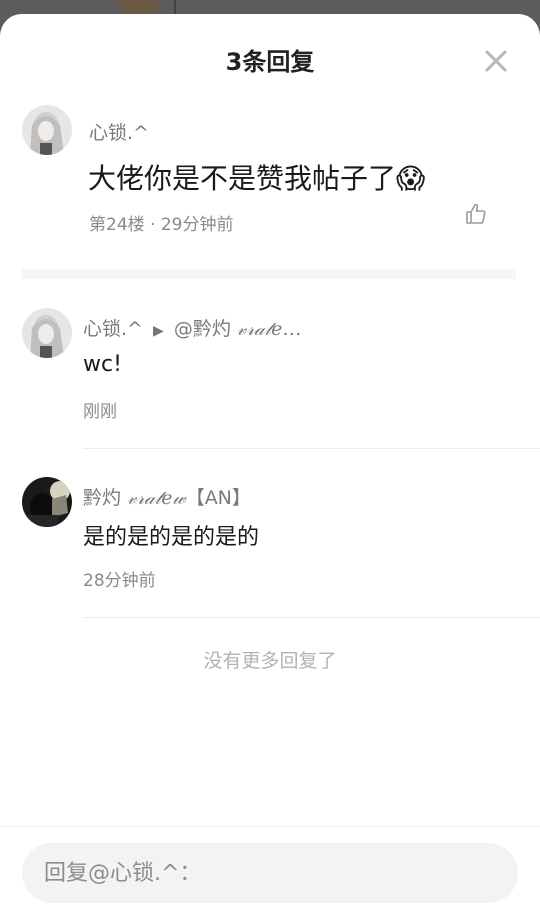 This screenshot has height=907, width=540. What do you see at coordinates (202, 329) in the screenshot?
I see `reply-to-user: @黔灼` at bounding box center [202, 329].